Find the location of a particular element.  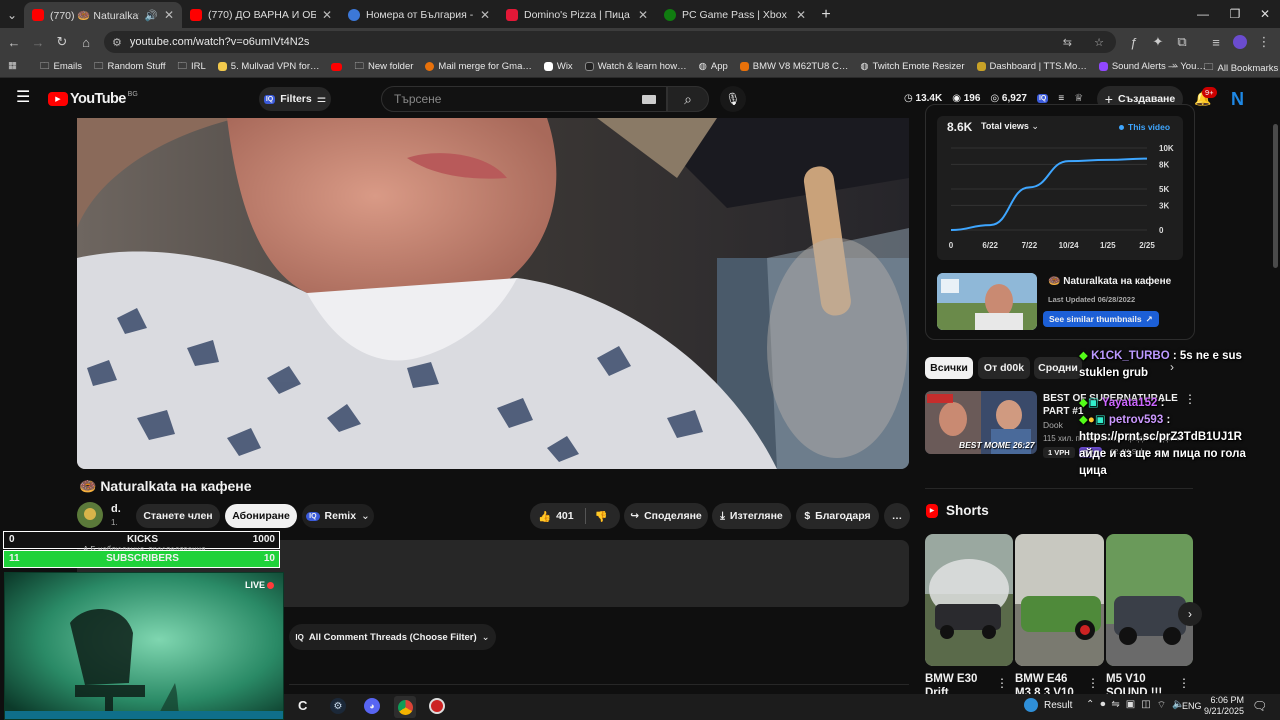

home-icon: ⌂ is located at coordinates (86, 42).